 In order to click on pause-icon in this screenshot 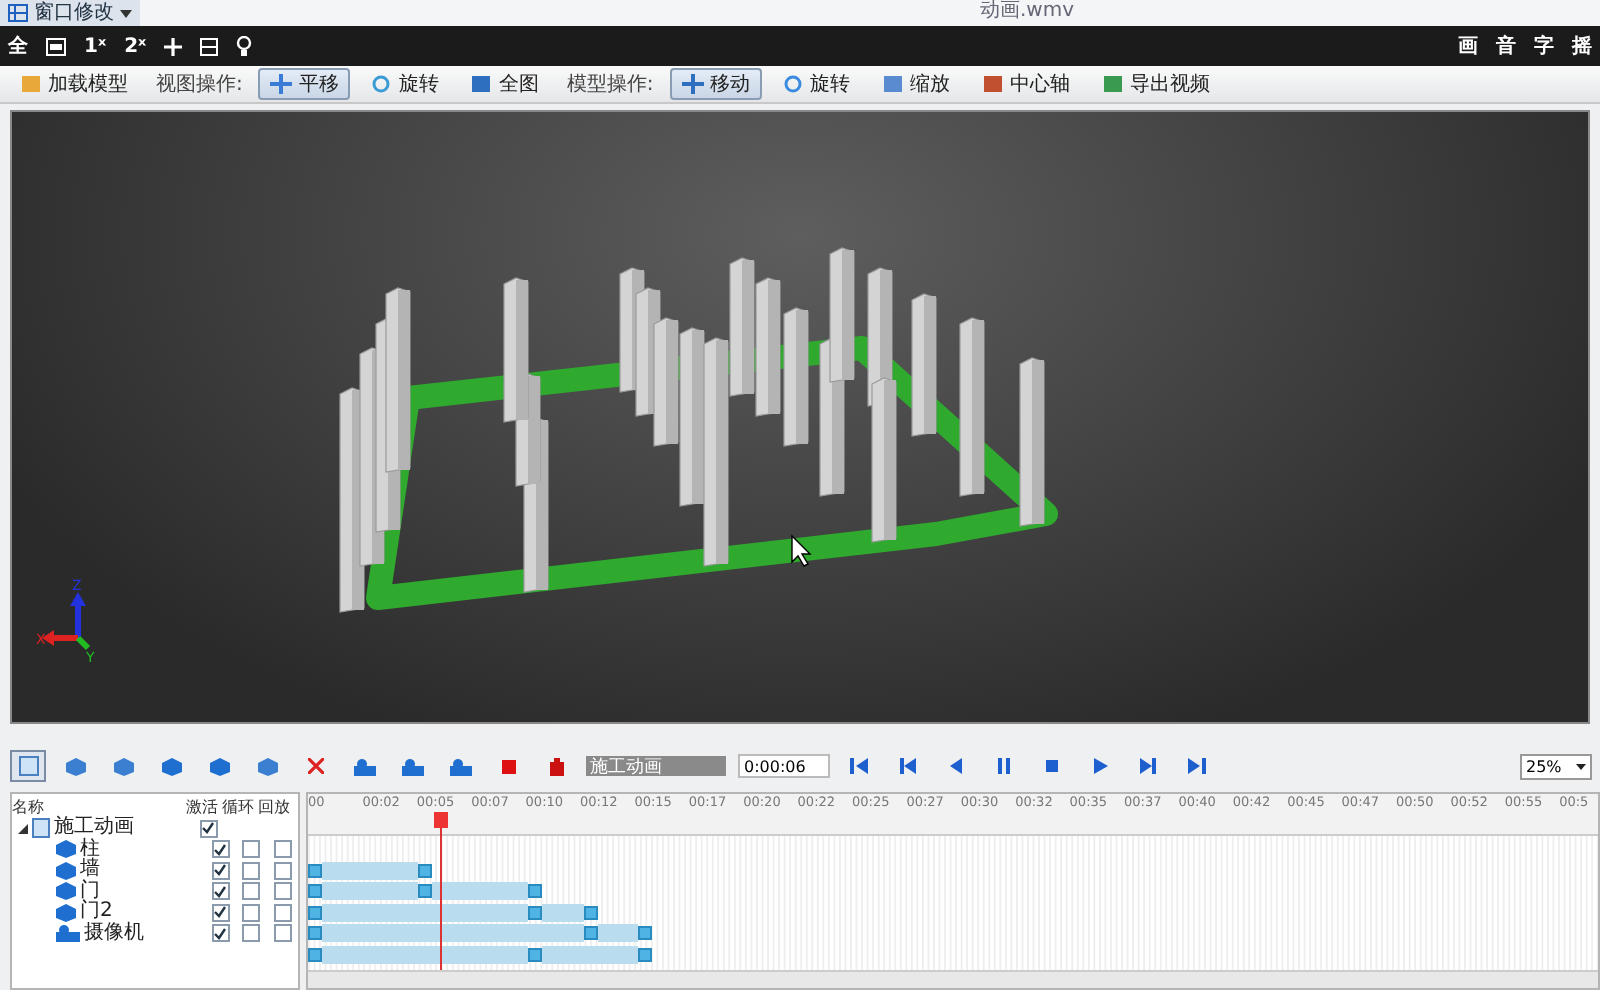, I will do `click(1004, 766)`.